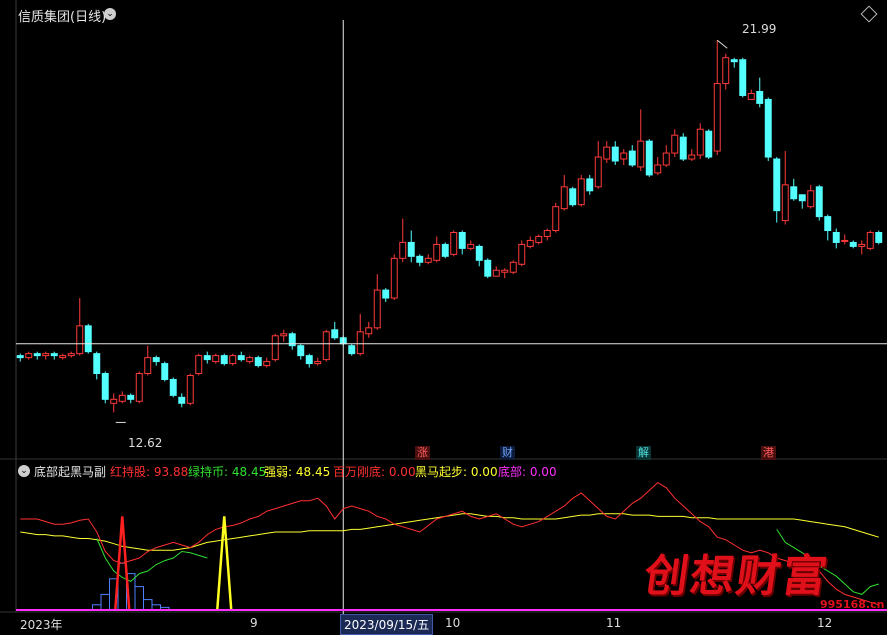 The image size is (887, 635). I want to click on high-price-label: 21.99, so click(759, 29).